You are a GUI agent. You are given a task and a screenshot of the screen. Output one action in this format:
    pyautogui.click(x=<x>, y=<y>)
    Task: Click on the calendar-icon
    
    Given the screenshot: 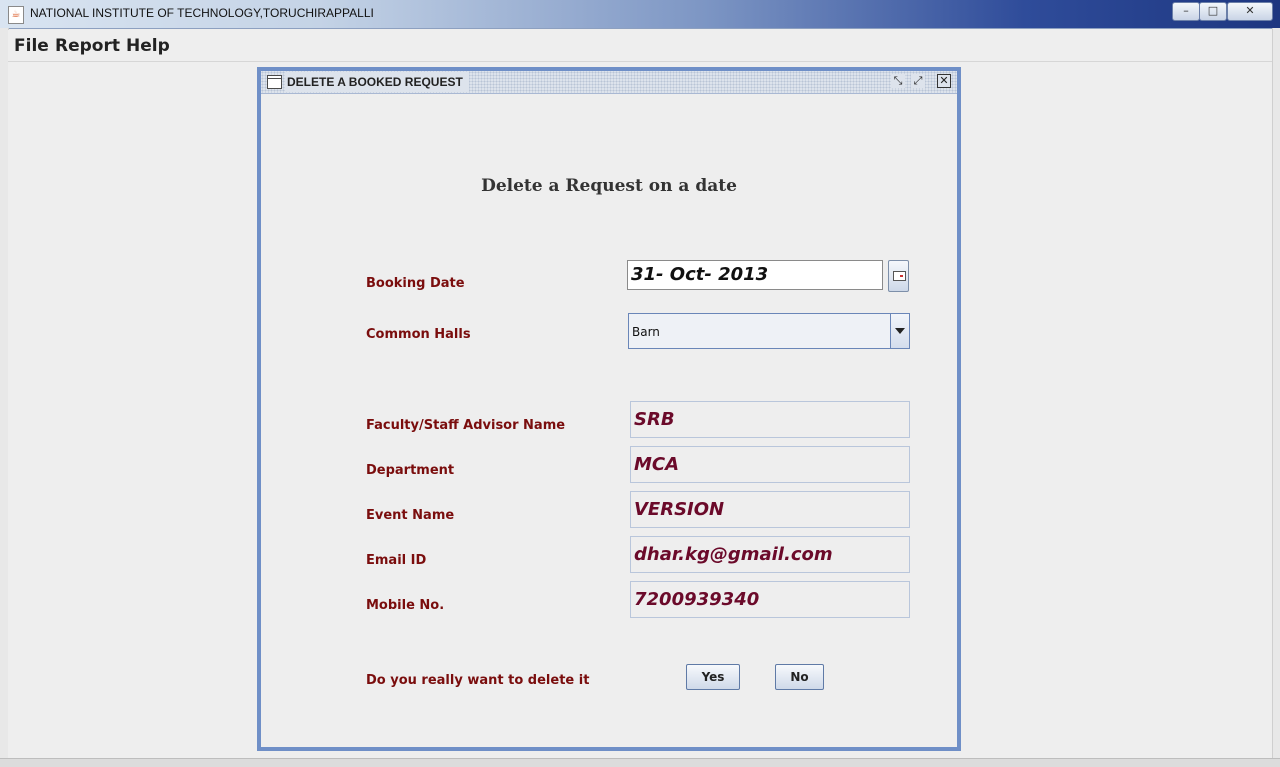 What is the action you would take?
    pyautogui.click(x=899, y=276)
    